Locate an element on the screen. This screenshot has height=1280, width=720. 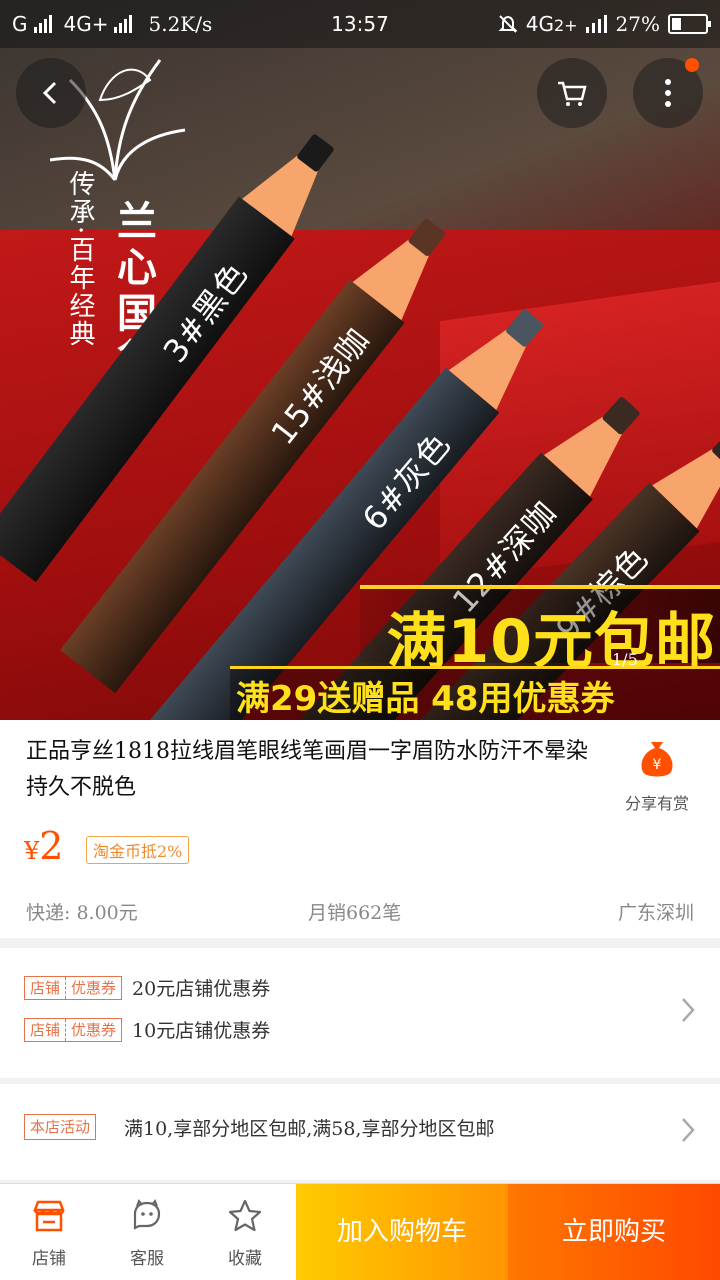
back-arrow-icon is located at coordinates (49, 93).